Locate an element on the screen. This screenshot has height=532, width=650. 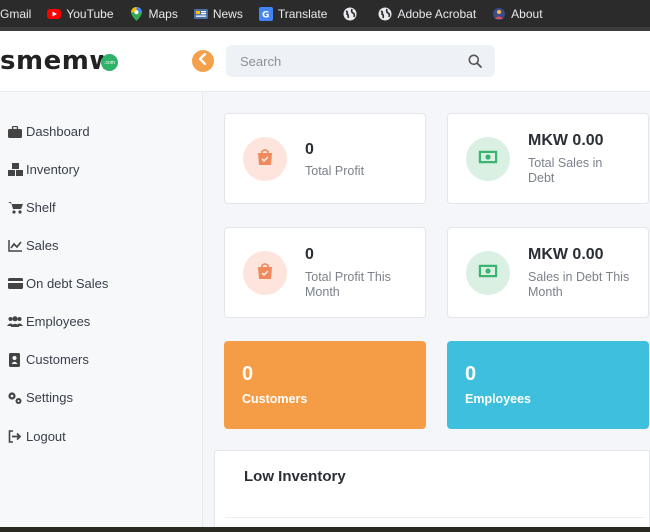
bookmark-label: Translate is located at coordinates (302, 13).